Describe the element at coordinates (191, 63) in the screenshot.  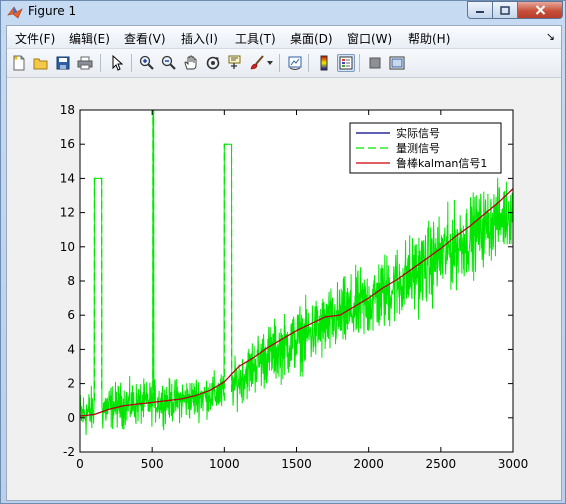
I see `pan-hand-icon` at that location.